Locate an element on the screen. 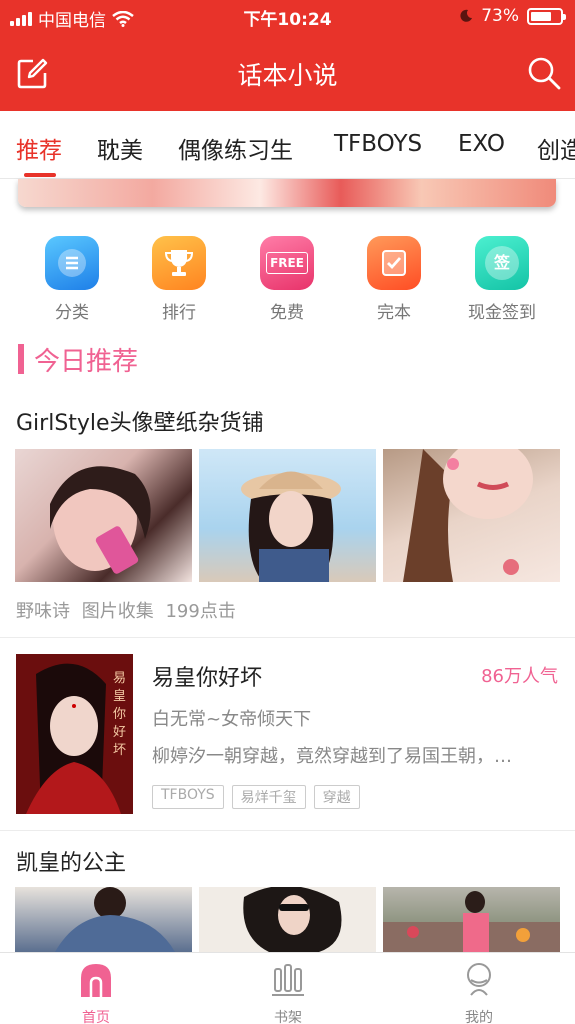 Image resolution: width=575 pixels, height=1024 pixels. list-icon is located at coordinates (72, 263).